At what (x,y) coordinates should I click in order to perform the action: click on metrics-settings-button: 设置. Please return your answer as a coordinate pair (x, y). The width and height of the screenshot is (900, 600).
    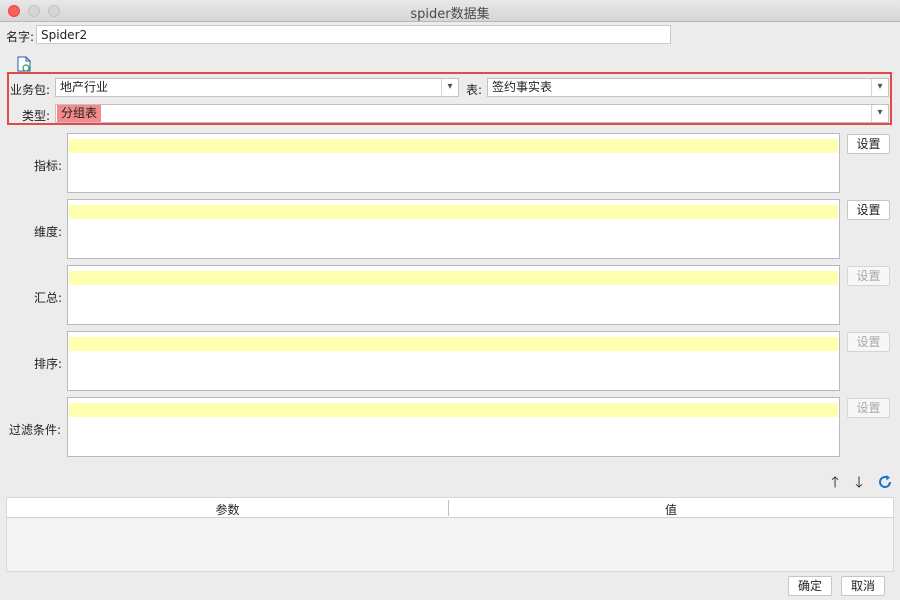
    Looking at the image, I should click on (868, 144).